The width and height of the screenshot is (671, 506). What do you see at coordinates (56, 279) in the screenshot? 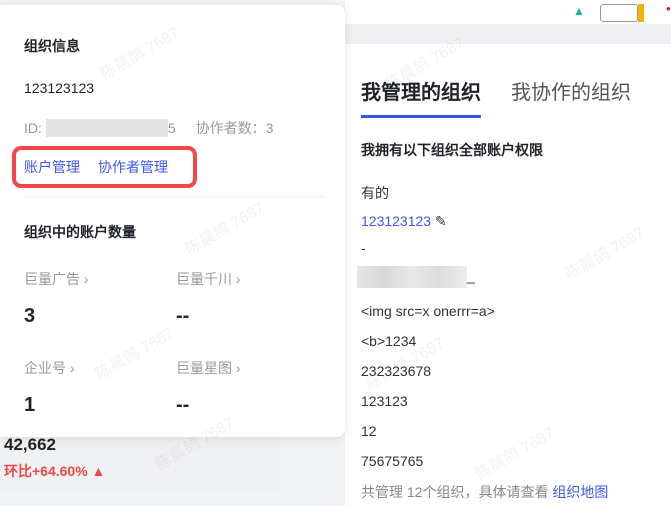
I see `stat-label-ocean-engine: 巨量广告 ›` at bounding box center [56, 279].